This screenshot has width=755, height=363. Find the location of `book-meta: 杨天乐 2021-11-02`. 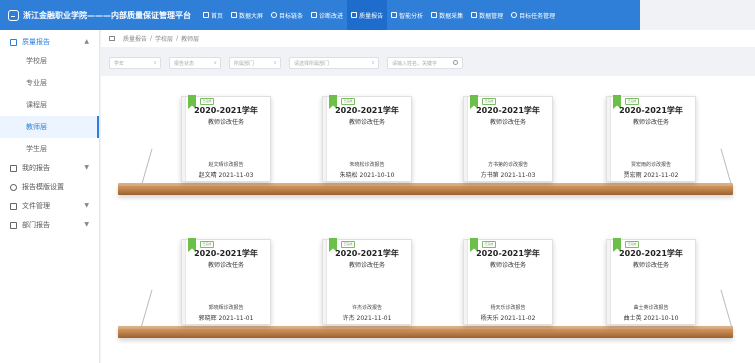

book-meta: 杨天乐 2021-11-02 is located at coordinates (508, 318).